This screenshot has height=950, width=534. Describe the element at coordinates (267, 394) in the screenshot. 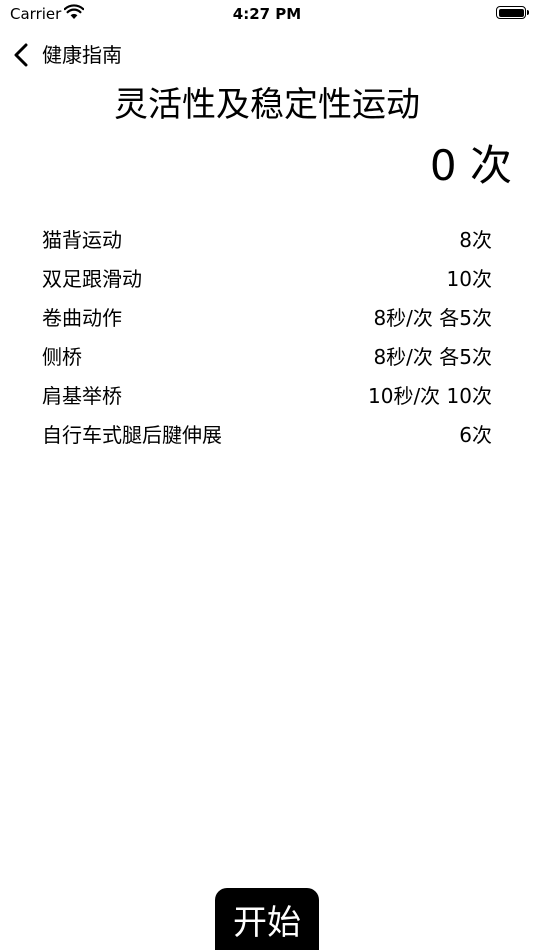

I see `exercise-row: 肩基举桥 10秒/次 10次` at that location.